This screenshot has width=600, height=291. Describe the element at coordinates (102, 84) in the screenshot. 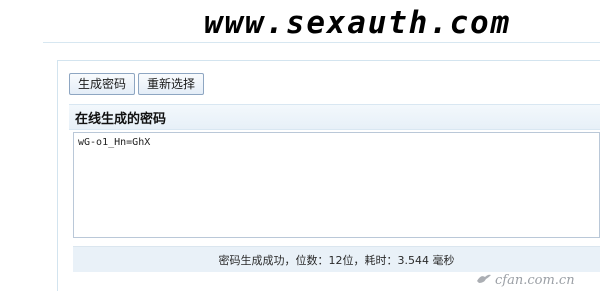

I see `generate-password-button: 生成密码` at that location.